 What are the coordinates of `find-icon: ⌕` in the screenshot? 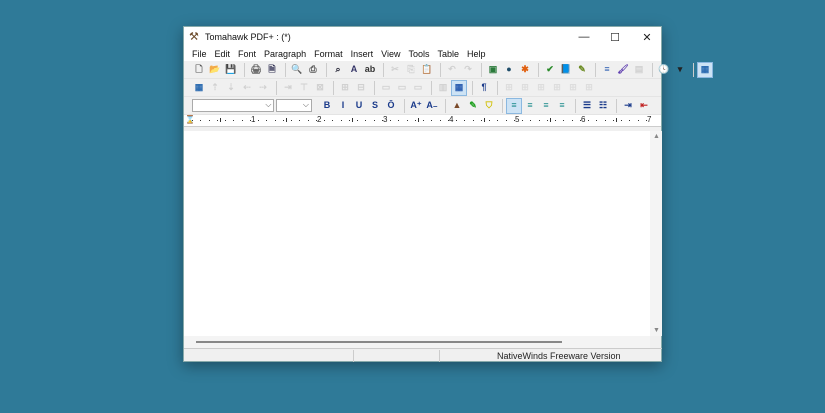 It's located at (338, 70).